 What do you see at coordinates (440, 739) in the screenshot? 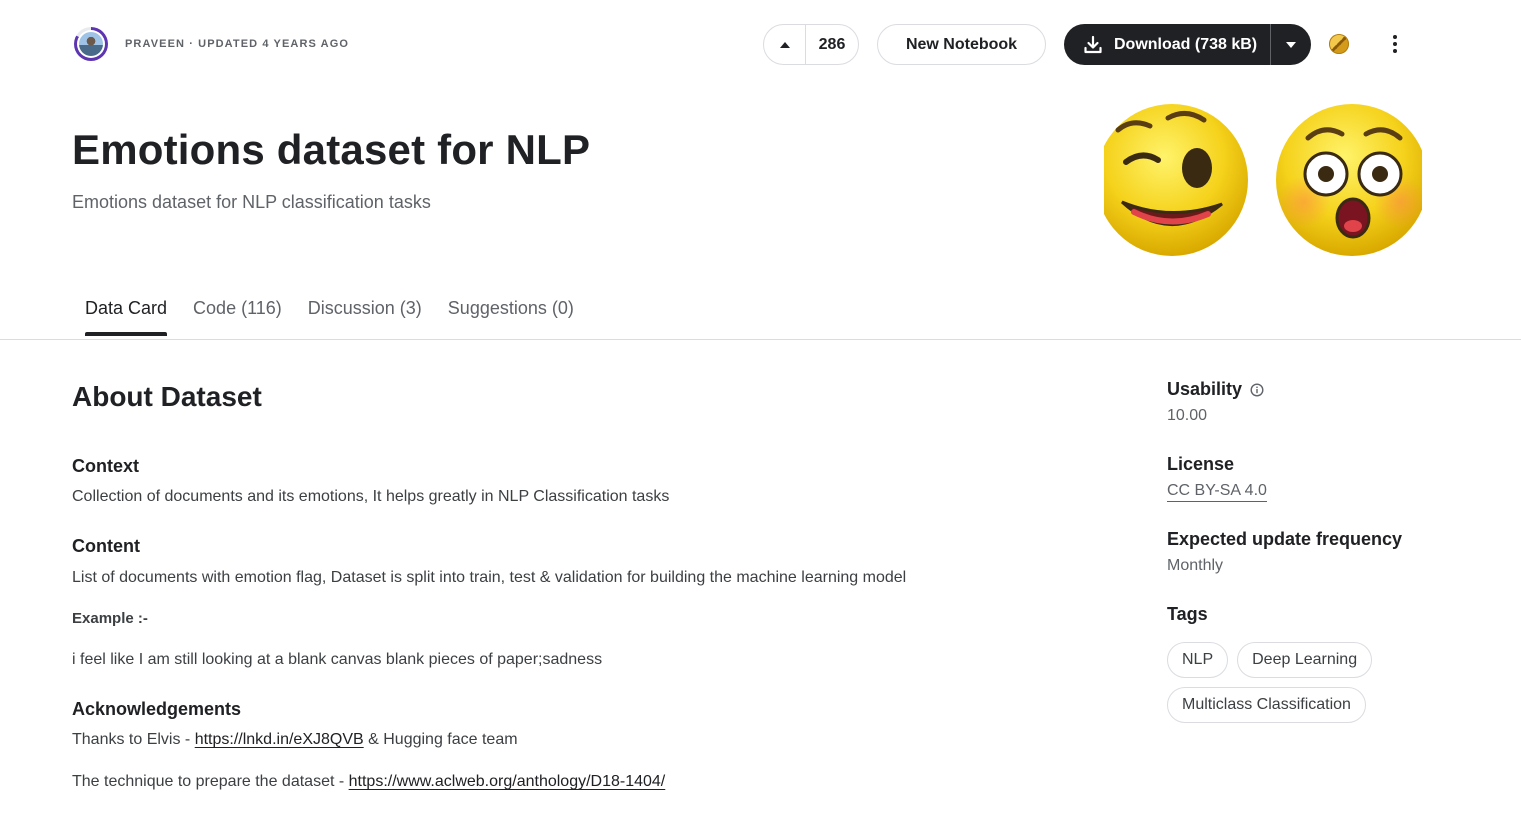
I see `ack-suffix: & Hugging face team` at bounding box center [440, 739].